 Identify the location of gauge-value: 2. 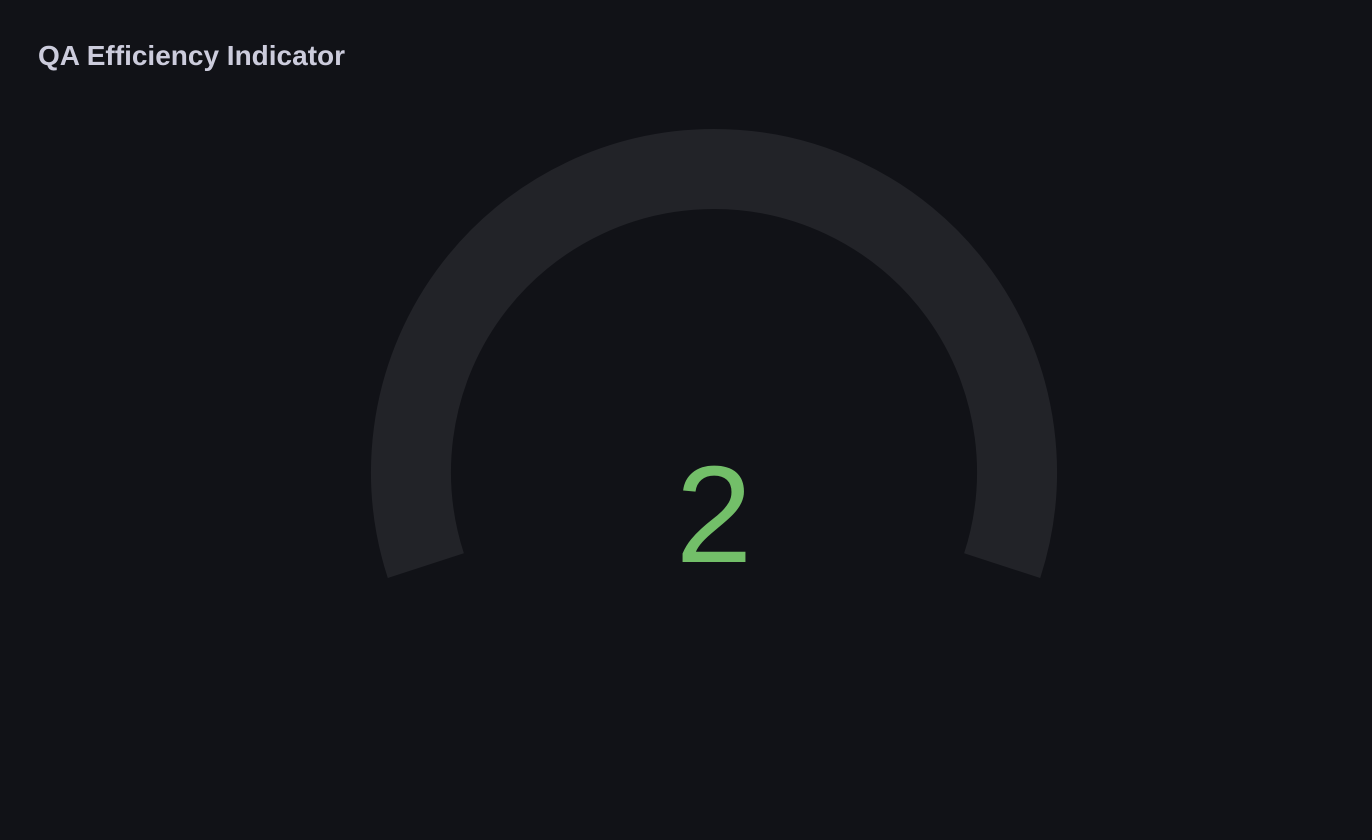
(714, 515).